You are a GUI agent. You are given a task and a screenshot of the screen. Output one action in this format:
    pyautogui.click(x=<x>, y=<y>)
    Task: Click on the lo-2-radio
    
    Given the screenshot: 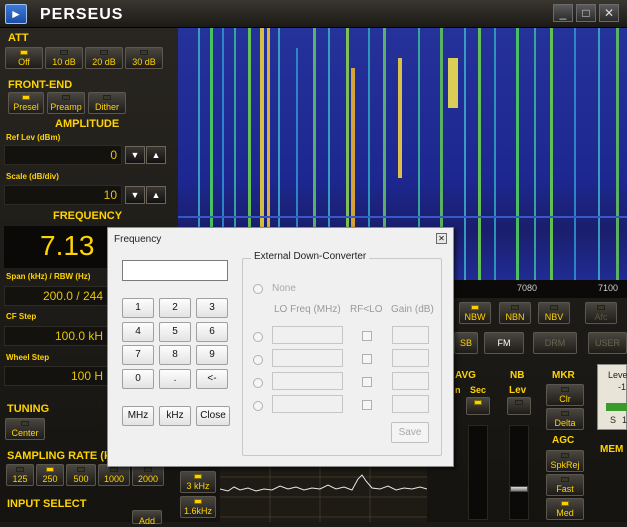 What is the action you would take?
    pyautogui.click(x=258, y=360)
    